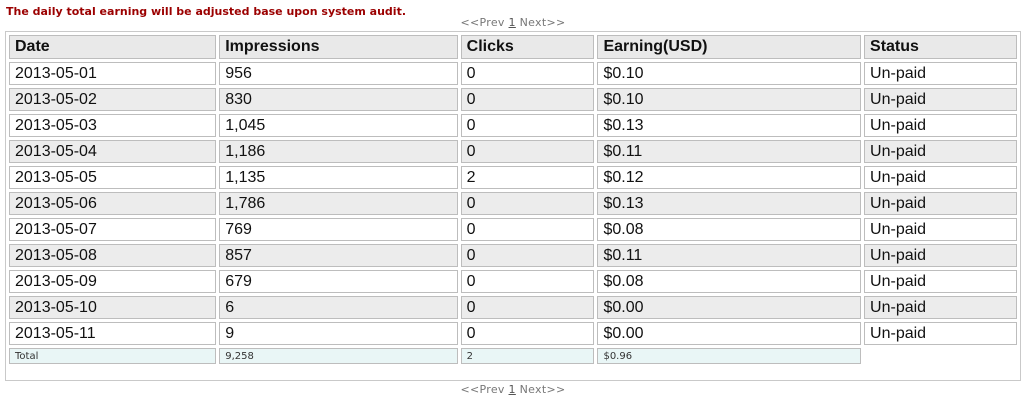 The height and width of the screenshot is (402, 1026). What do you see at coordinates (338, 47) in the screenshot?
I see `column-header-impressions: Impressions` at bounding box center [338, 47].